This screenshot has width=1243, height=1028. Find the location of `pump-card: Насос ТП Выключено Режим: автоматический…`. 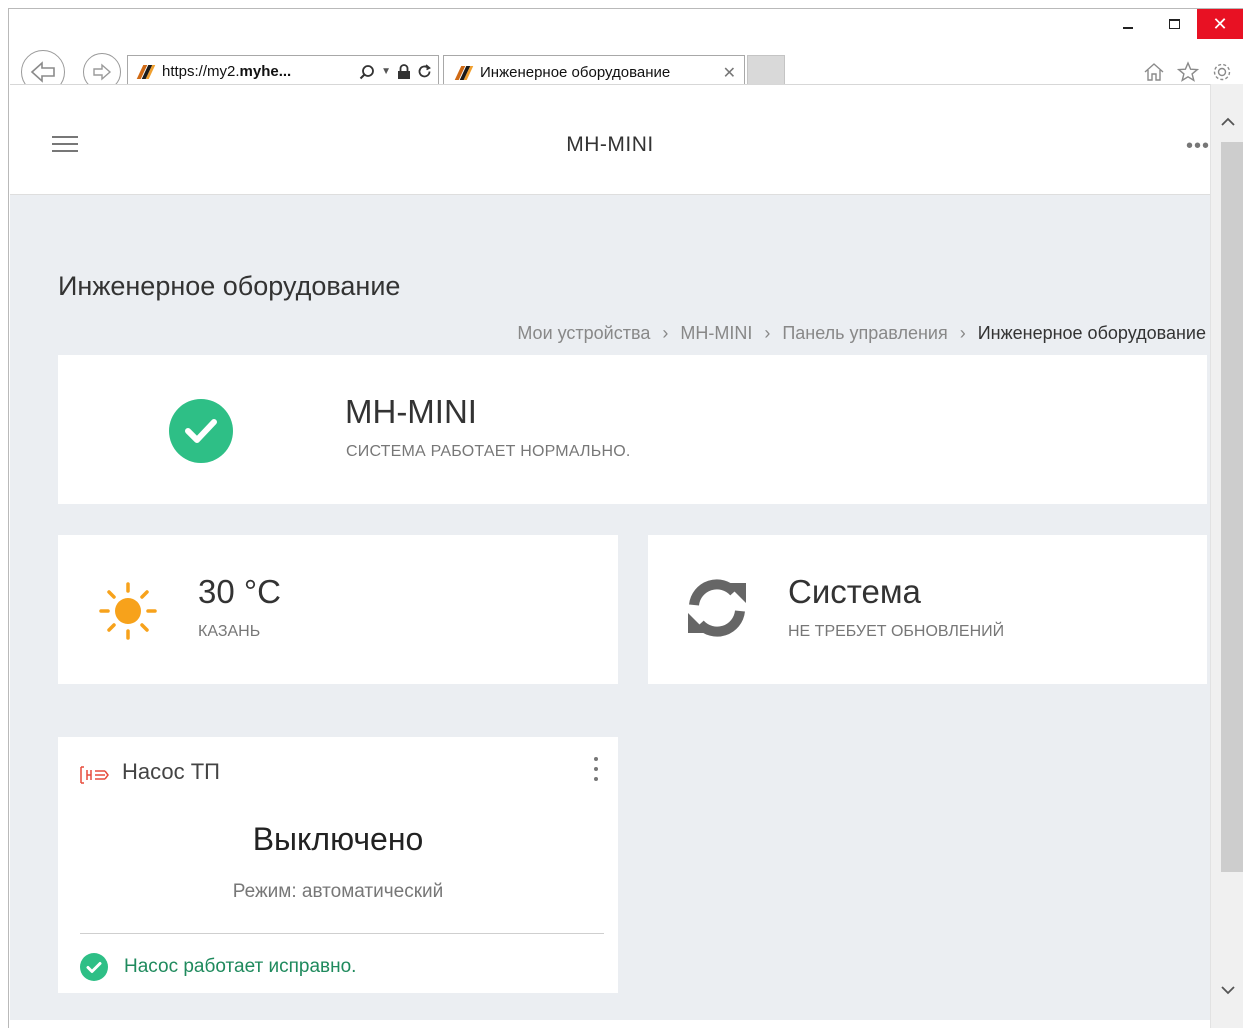

pump-card: Насос ТП Выключено Режим: автоматический… is located at coordinates (338, 865).